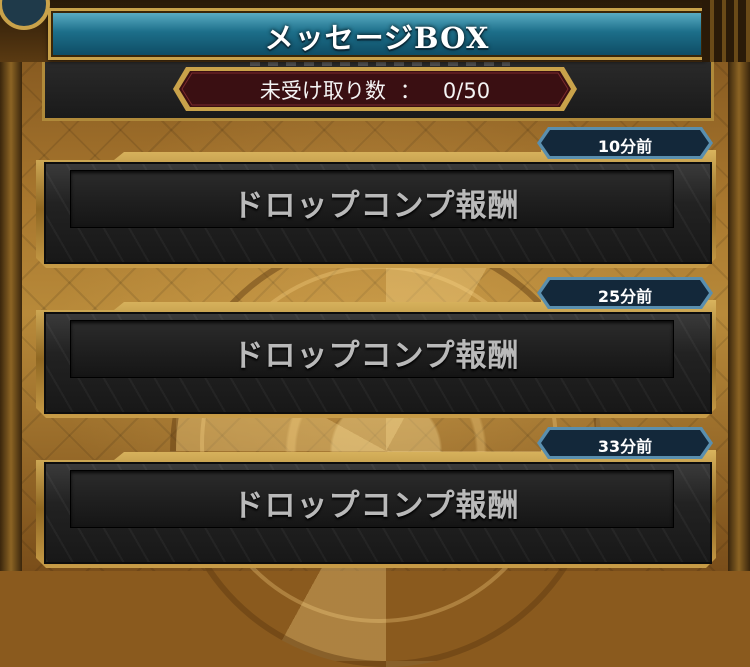  Describe the element at coordinates (726, 31) in the screenshot. I see `header-edge` at that location.